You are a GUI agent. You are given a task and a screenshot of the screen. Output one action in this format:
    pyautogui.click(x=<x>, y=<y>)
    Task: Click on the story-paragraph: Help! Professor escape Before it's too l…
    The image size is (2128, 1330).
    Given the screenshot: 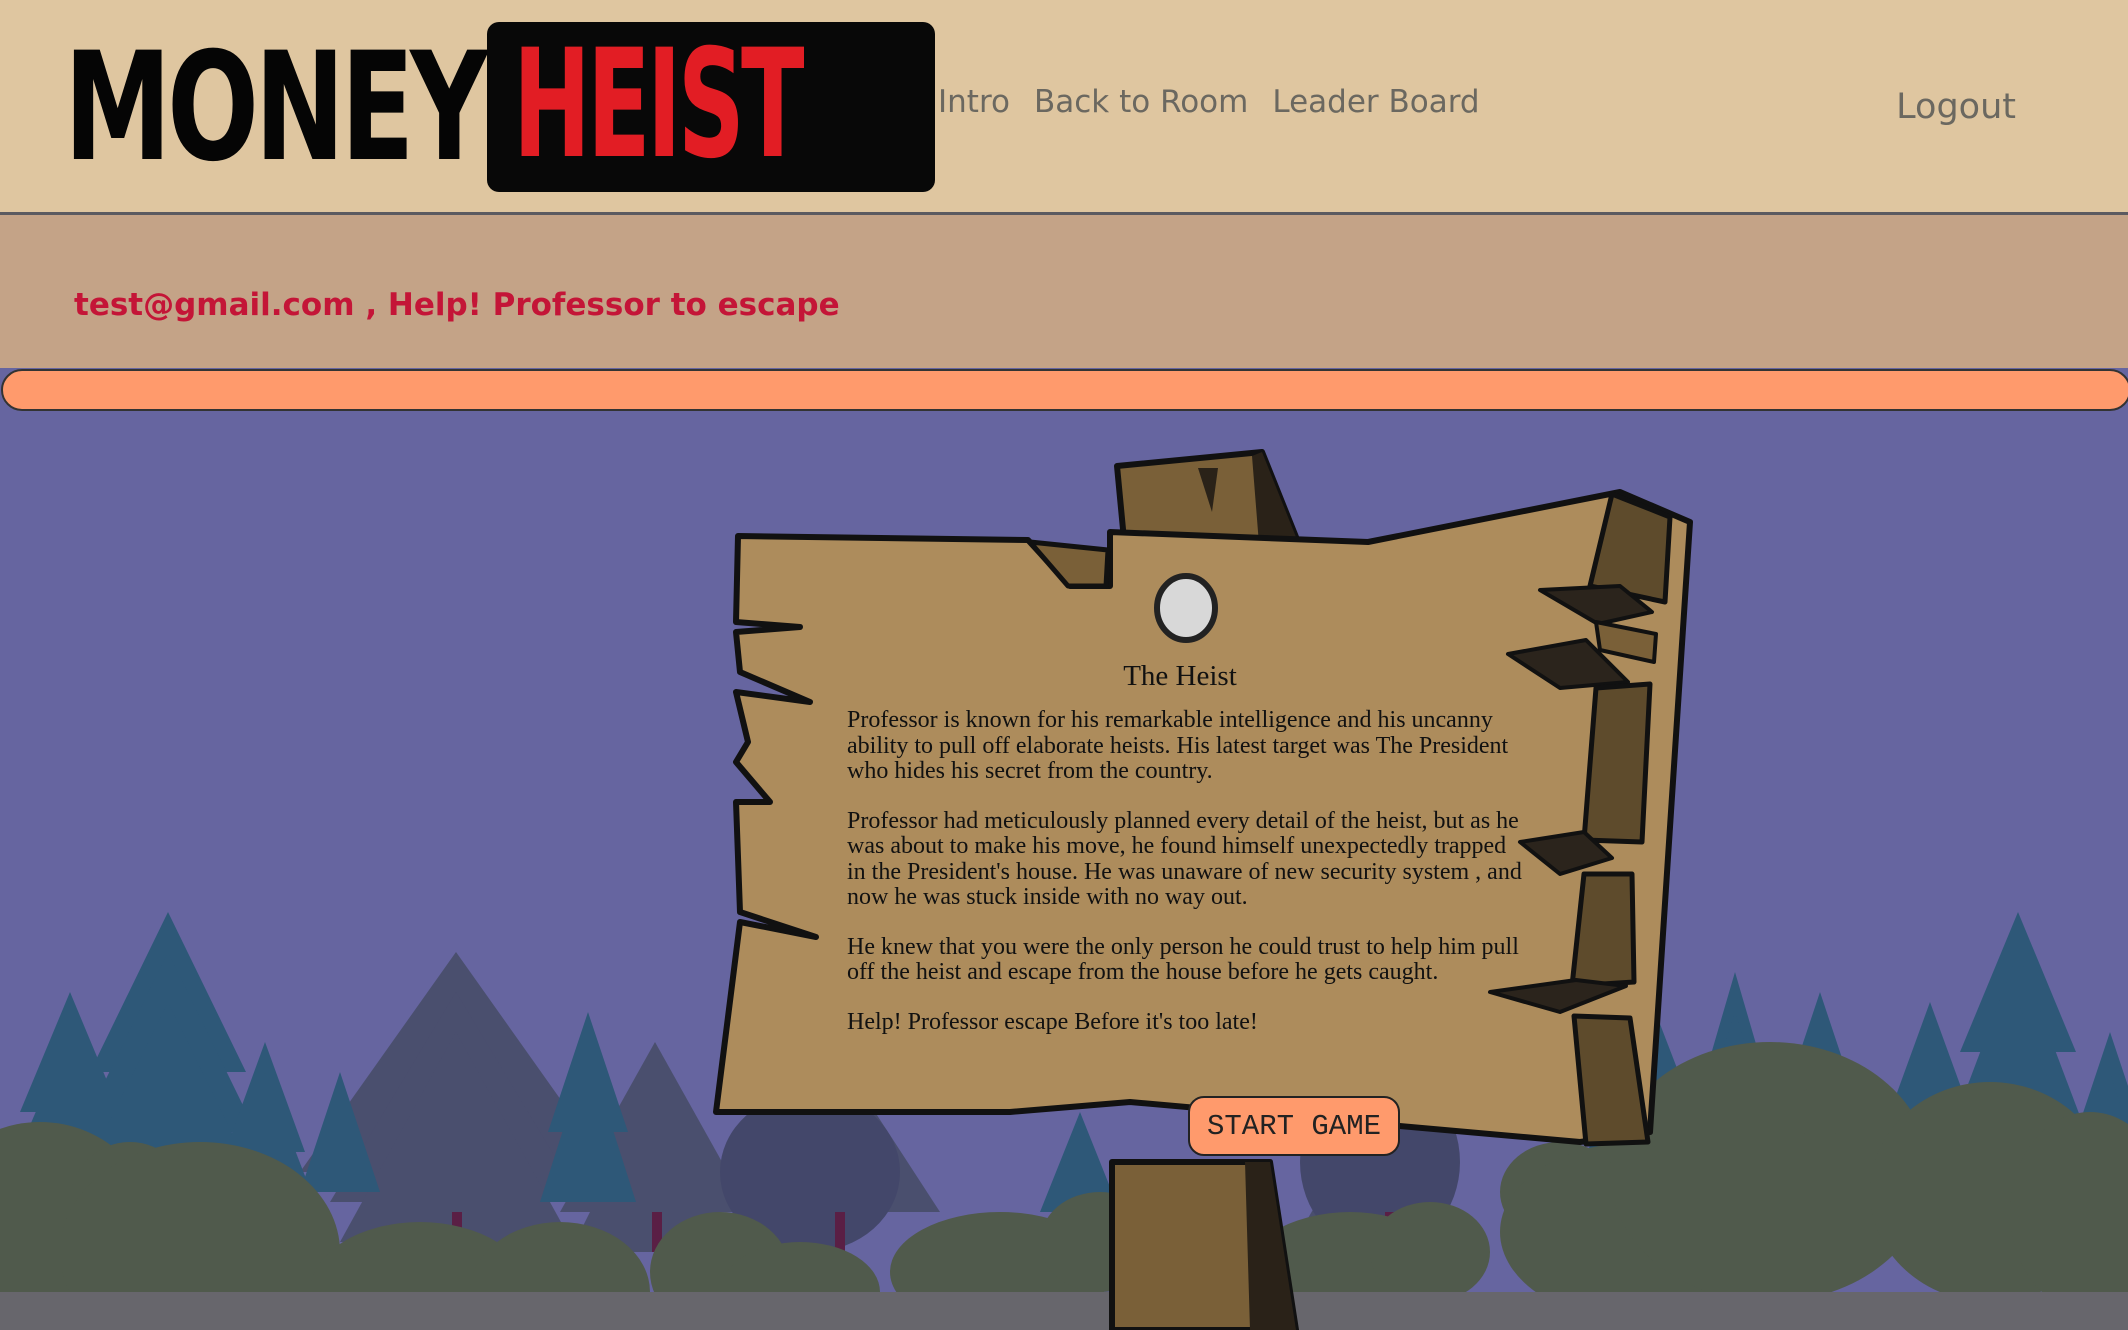 What is the action you would take?
    pyautogui.click(x=1052, y=1021)
    